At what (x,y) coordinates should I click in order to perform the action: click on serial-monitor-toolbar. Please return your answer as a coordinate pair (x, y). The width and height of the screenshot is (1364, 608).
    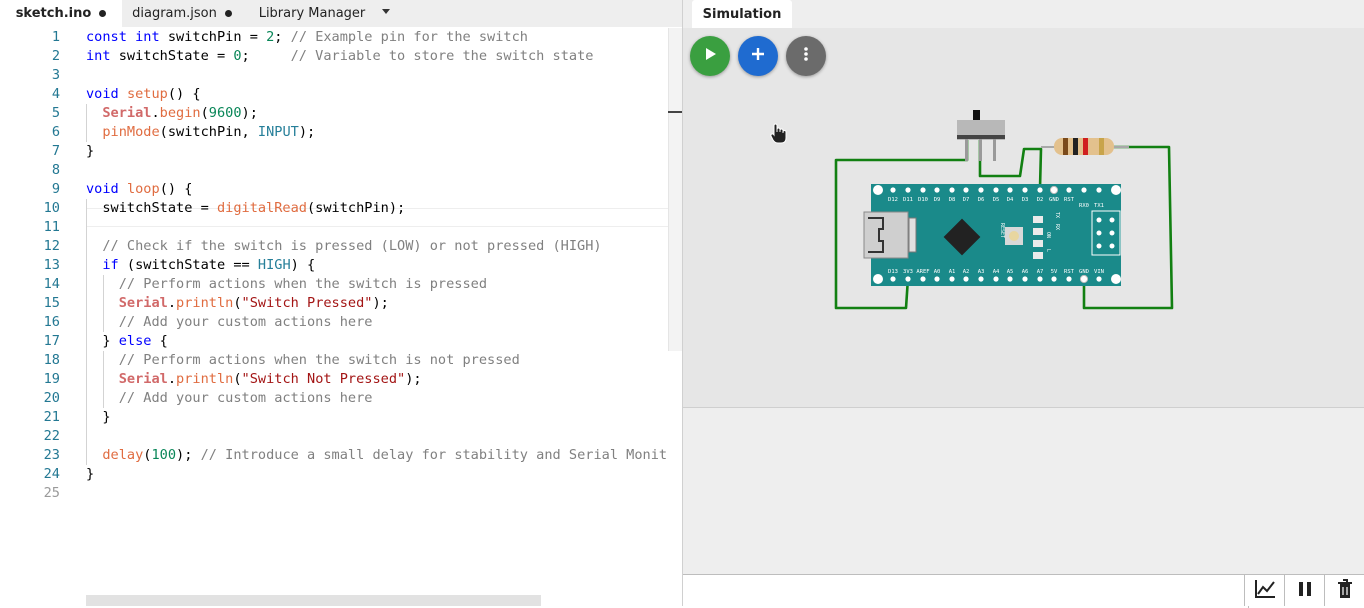
    Looking at the image, I should click on (1023, 591).